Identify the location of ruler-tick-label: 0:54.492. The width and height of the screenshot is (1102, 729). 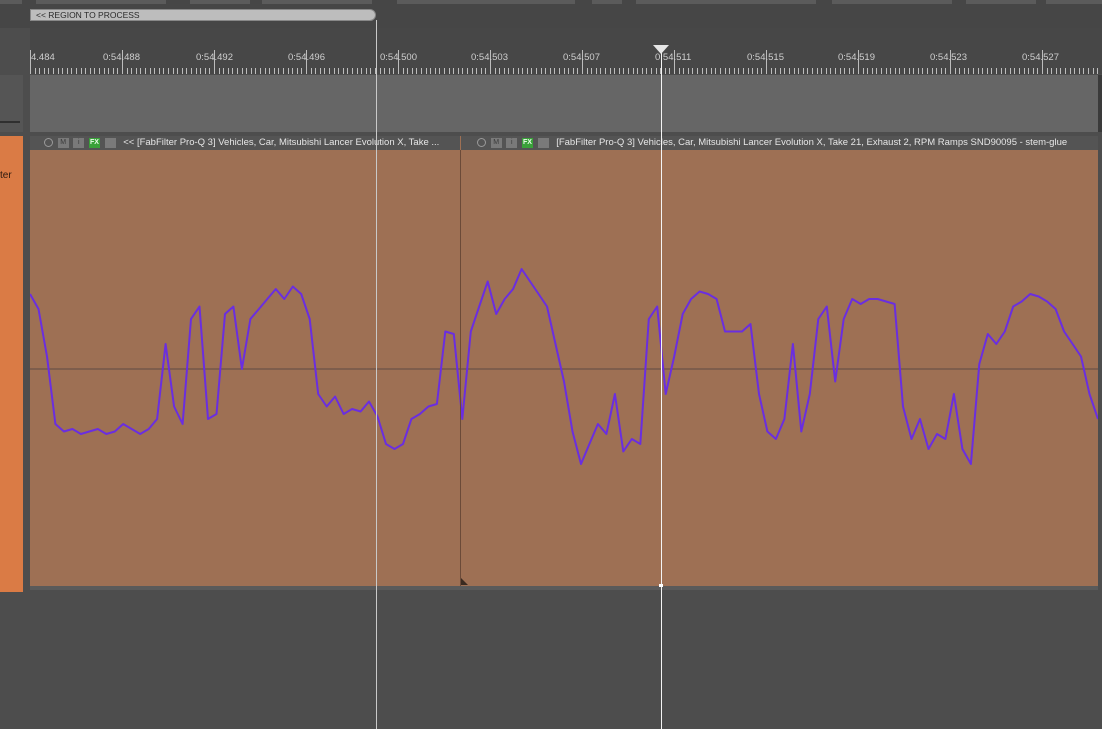
(214, 57).